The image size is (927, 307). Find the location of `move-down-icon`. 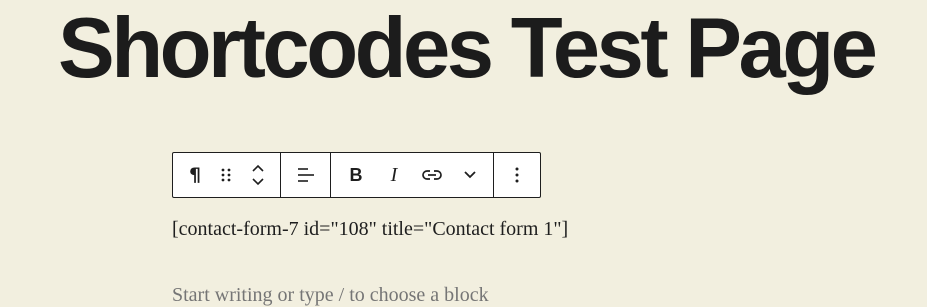

move-down-icon is located at coordinates (258, 182).